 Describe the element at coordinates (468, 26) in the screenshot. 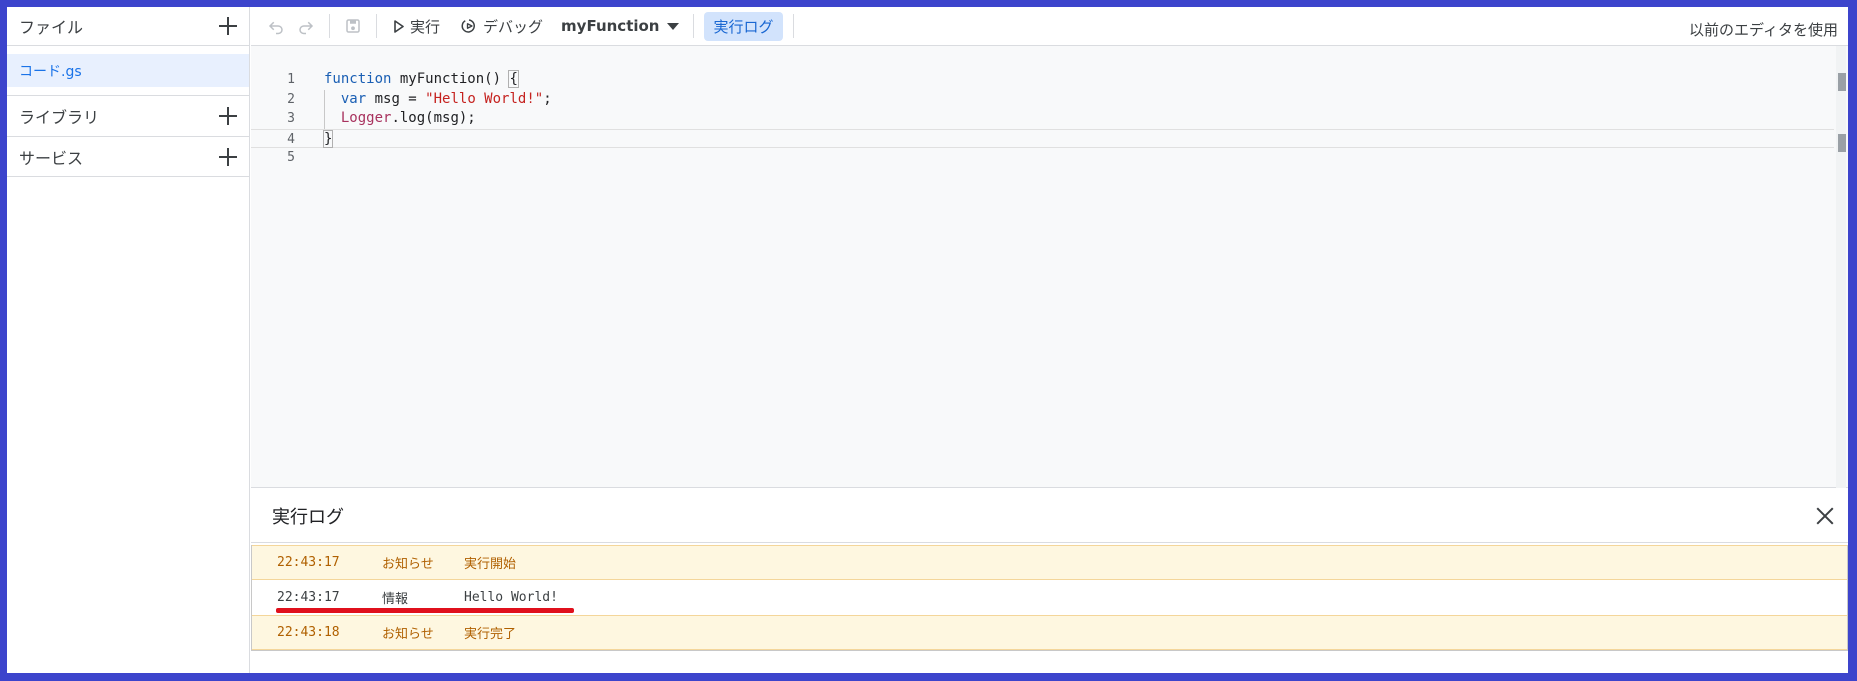

I see `debug-icon` at that location.